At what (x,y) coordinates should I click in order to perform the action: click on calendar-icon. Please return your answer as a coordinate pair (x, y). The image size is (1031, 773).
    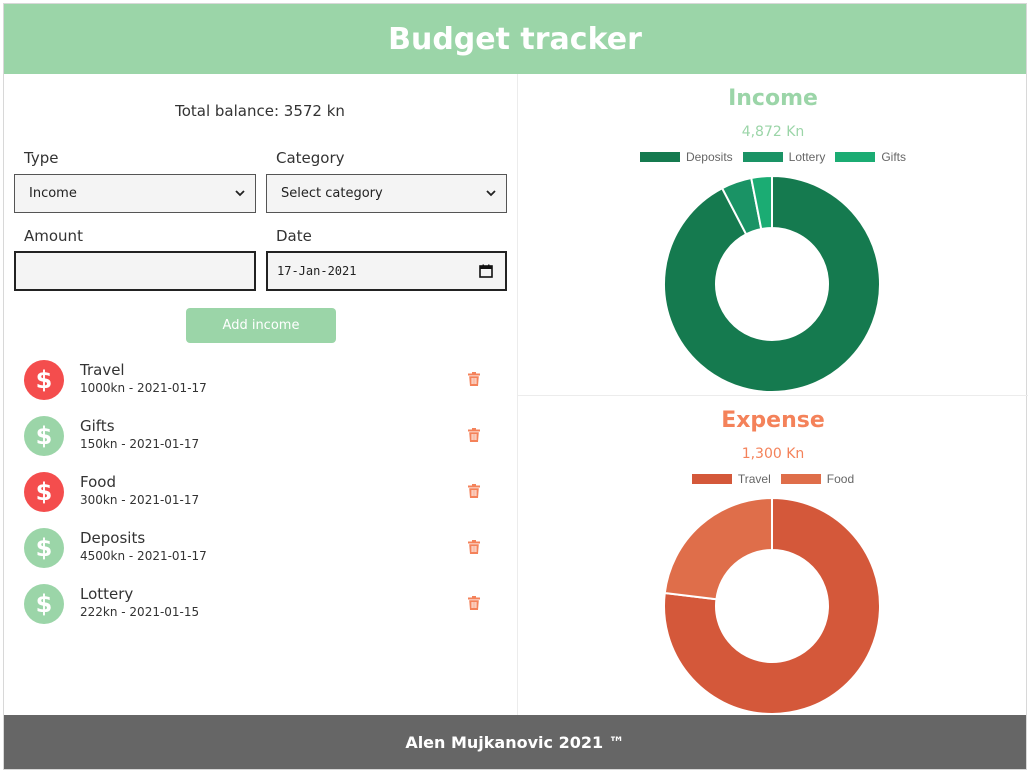
    Looking at the image, I should click on (486, 271).